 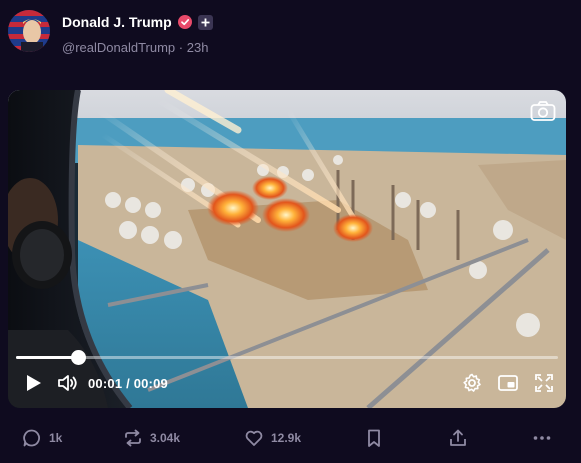 I want to click on retruth-count: 3.04k, so click(x=165, y=438).